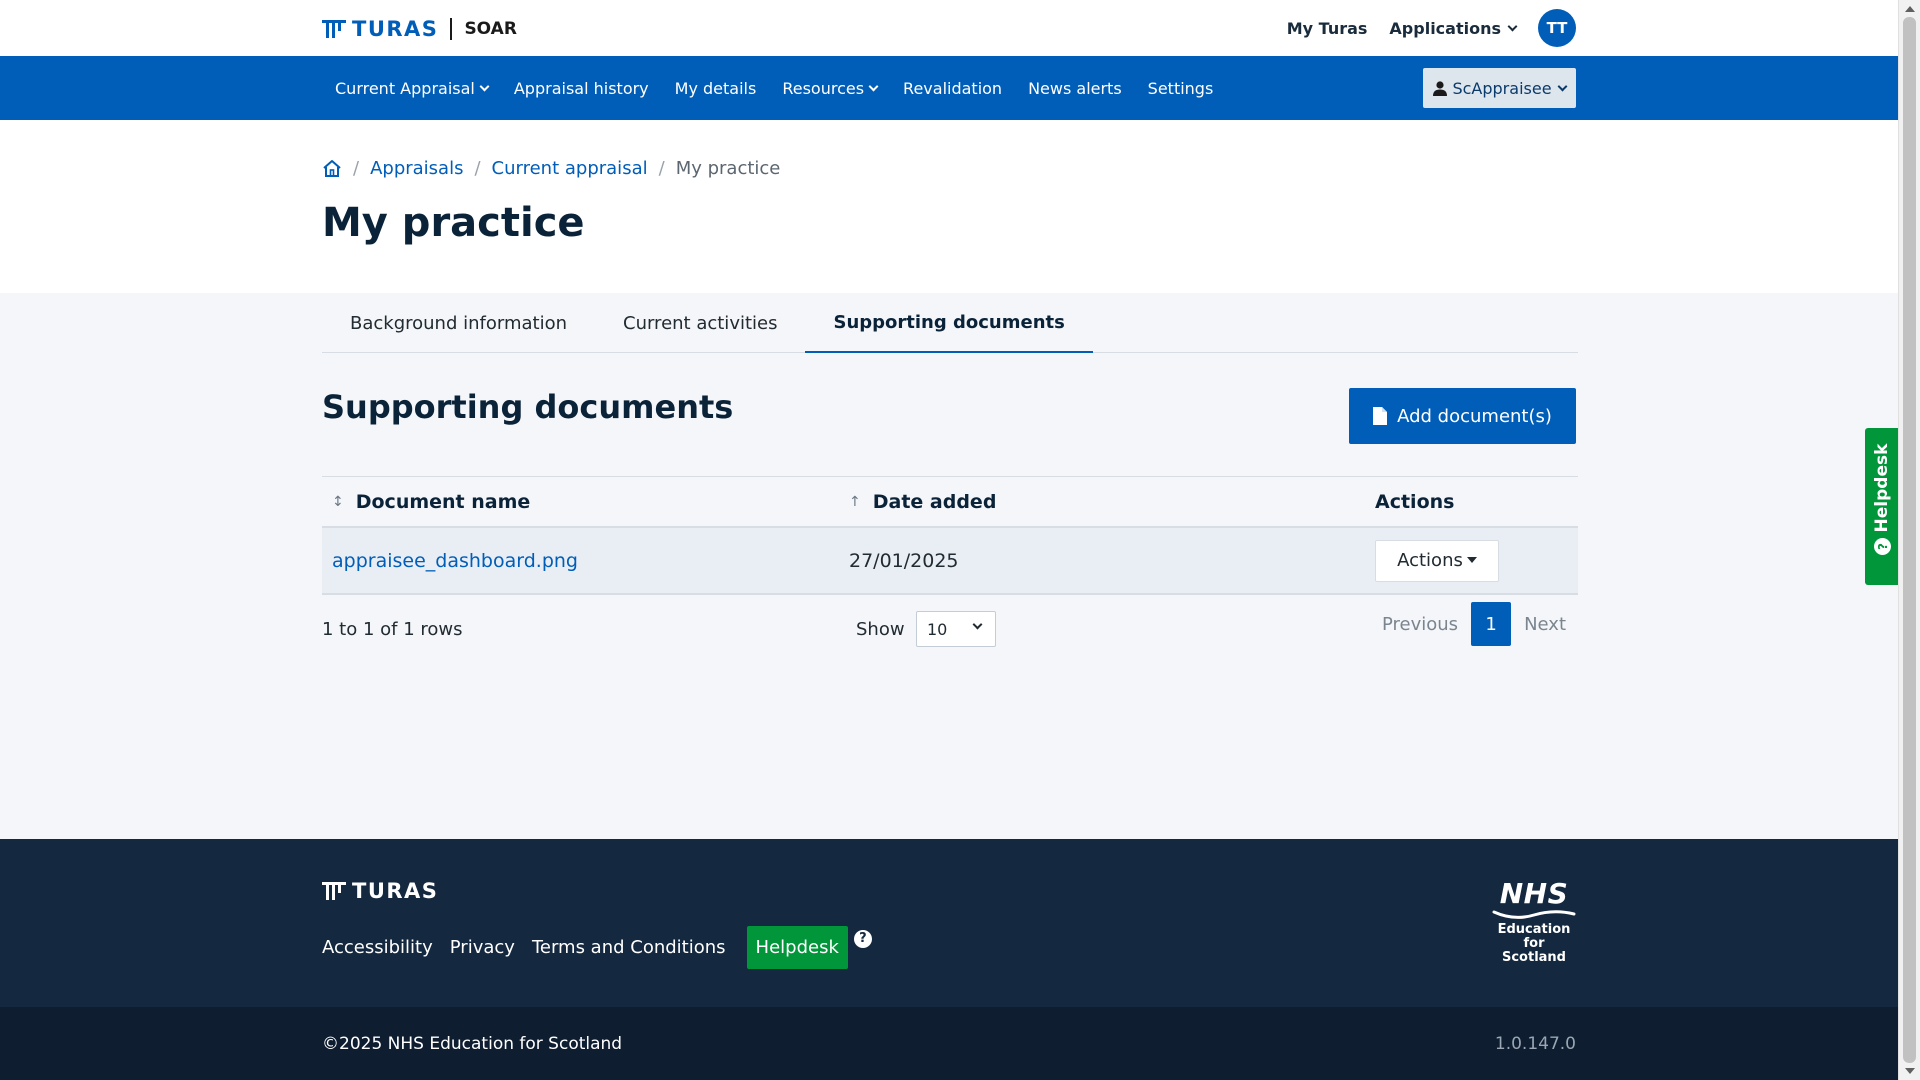 The image size is (1920, 1080). What do you see at coordinates (490, 29) in the screenshot?
I see `product-name: SOAR` at bounding box center [490, 29].